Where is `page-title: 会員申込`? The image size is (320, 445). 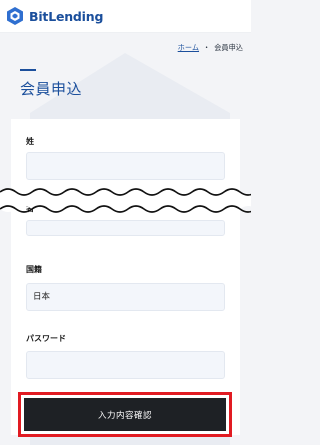 page-title: 会員申込 is located at coordinates (51, 89).